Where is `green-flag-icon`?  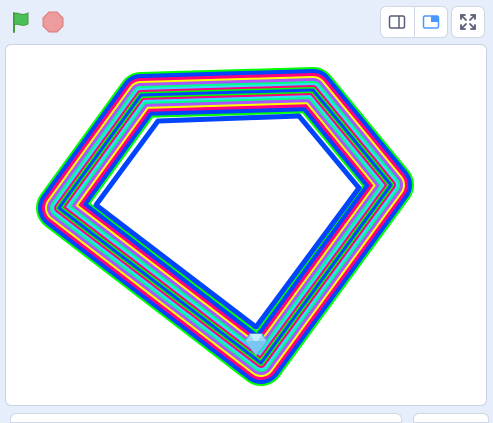 green-flag-icon is located at coordinates (21, 22).